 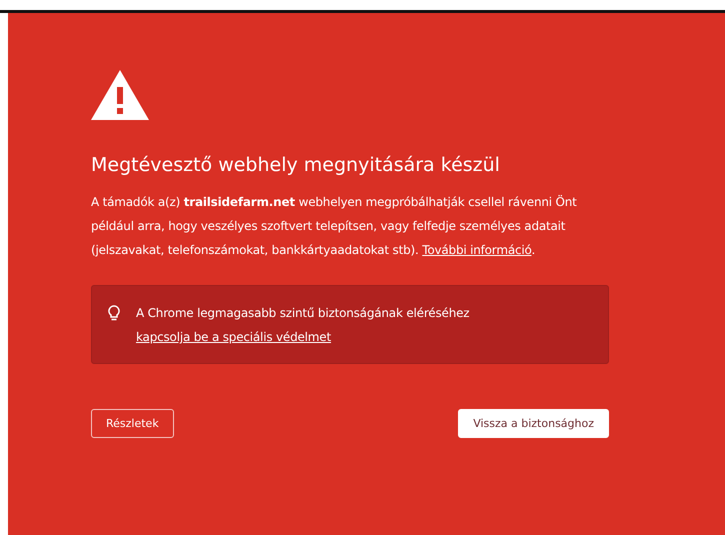 I want to click on back-to-safety-button: Vissza a biztonsághoz, so click(x=533, y=423).